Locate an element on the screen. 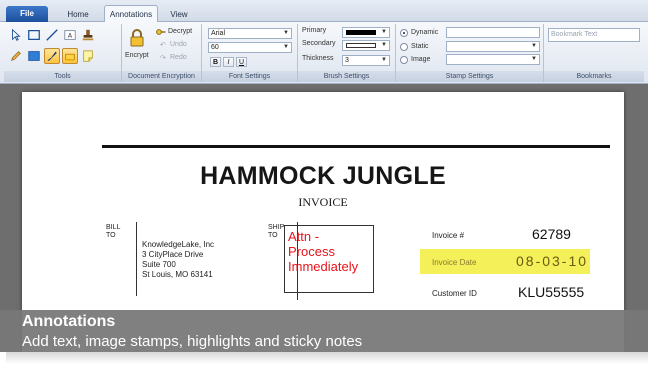  group-font-settings: Arial ▼ 60 ▼ B I U Font Settings is located at coordinates (250, 53).